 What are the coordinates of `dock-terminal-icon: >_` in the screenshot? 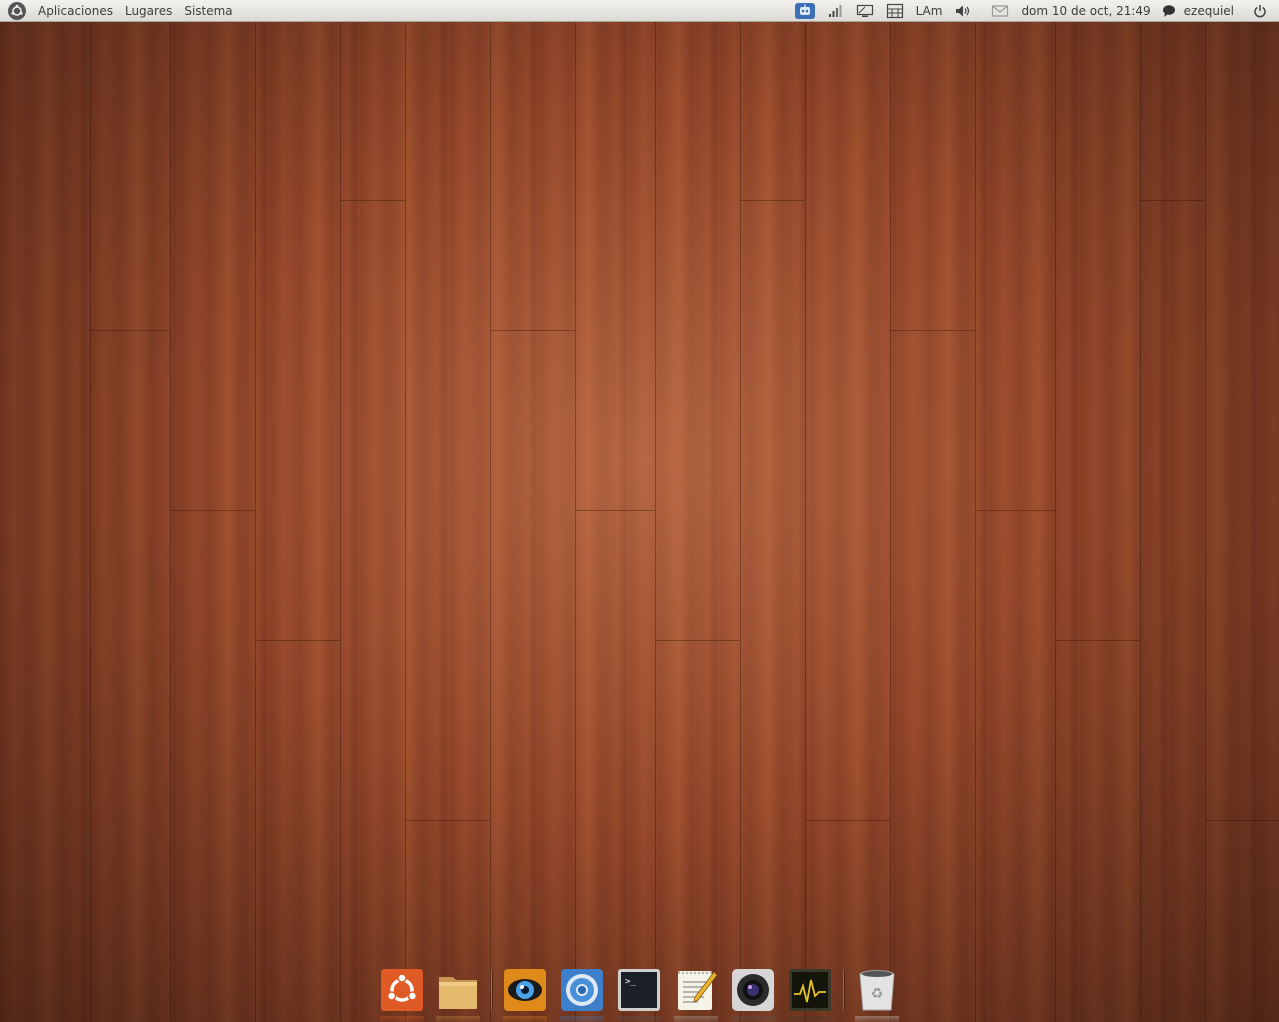 It's located at (639, 990).